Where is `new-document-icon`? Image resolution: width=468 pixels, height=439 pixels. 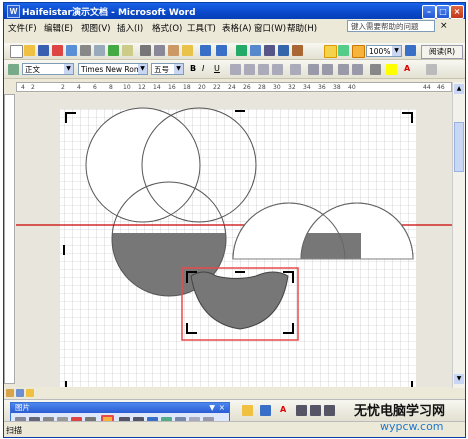
new-document-icon is located at coordinates (16, 51).